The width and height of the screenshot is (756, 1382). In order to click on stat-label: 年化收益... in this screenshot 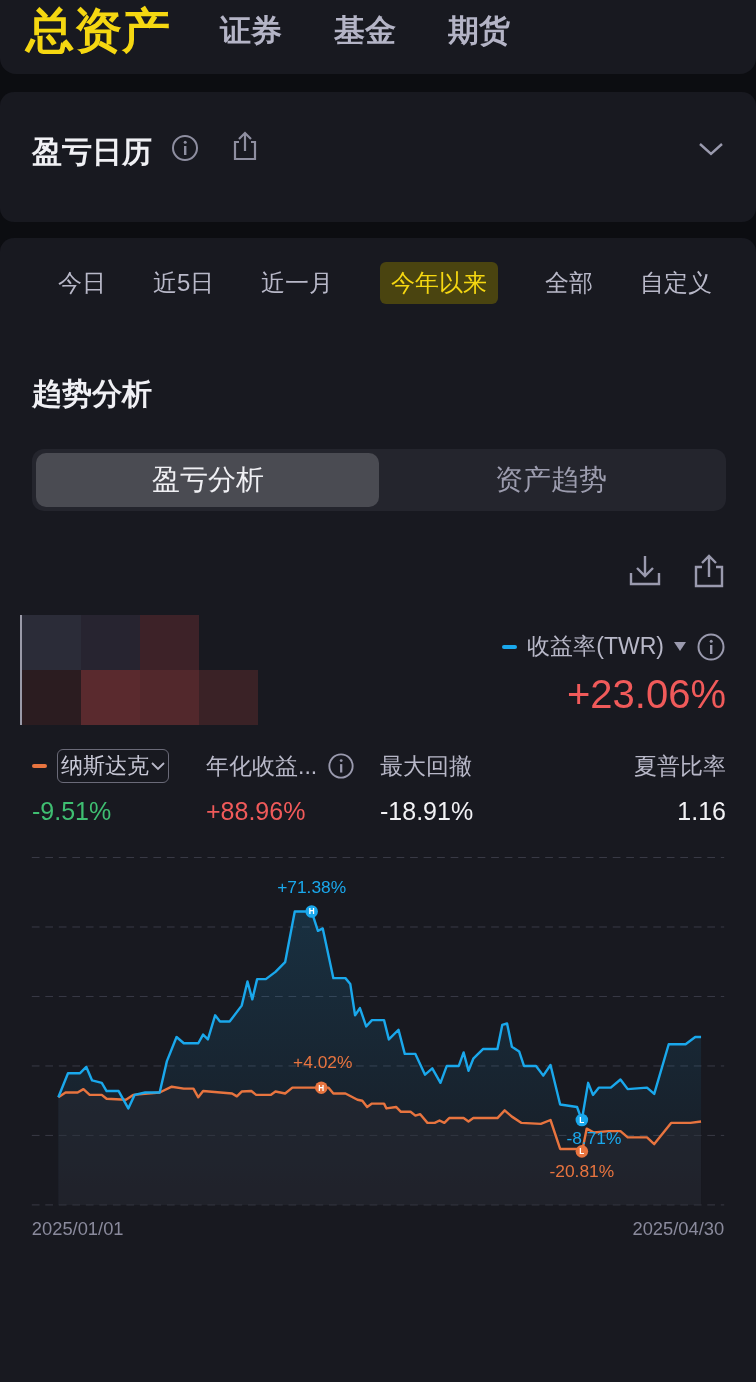, I will do `click(262, 766)`.